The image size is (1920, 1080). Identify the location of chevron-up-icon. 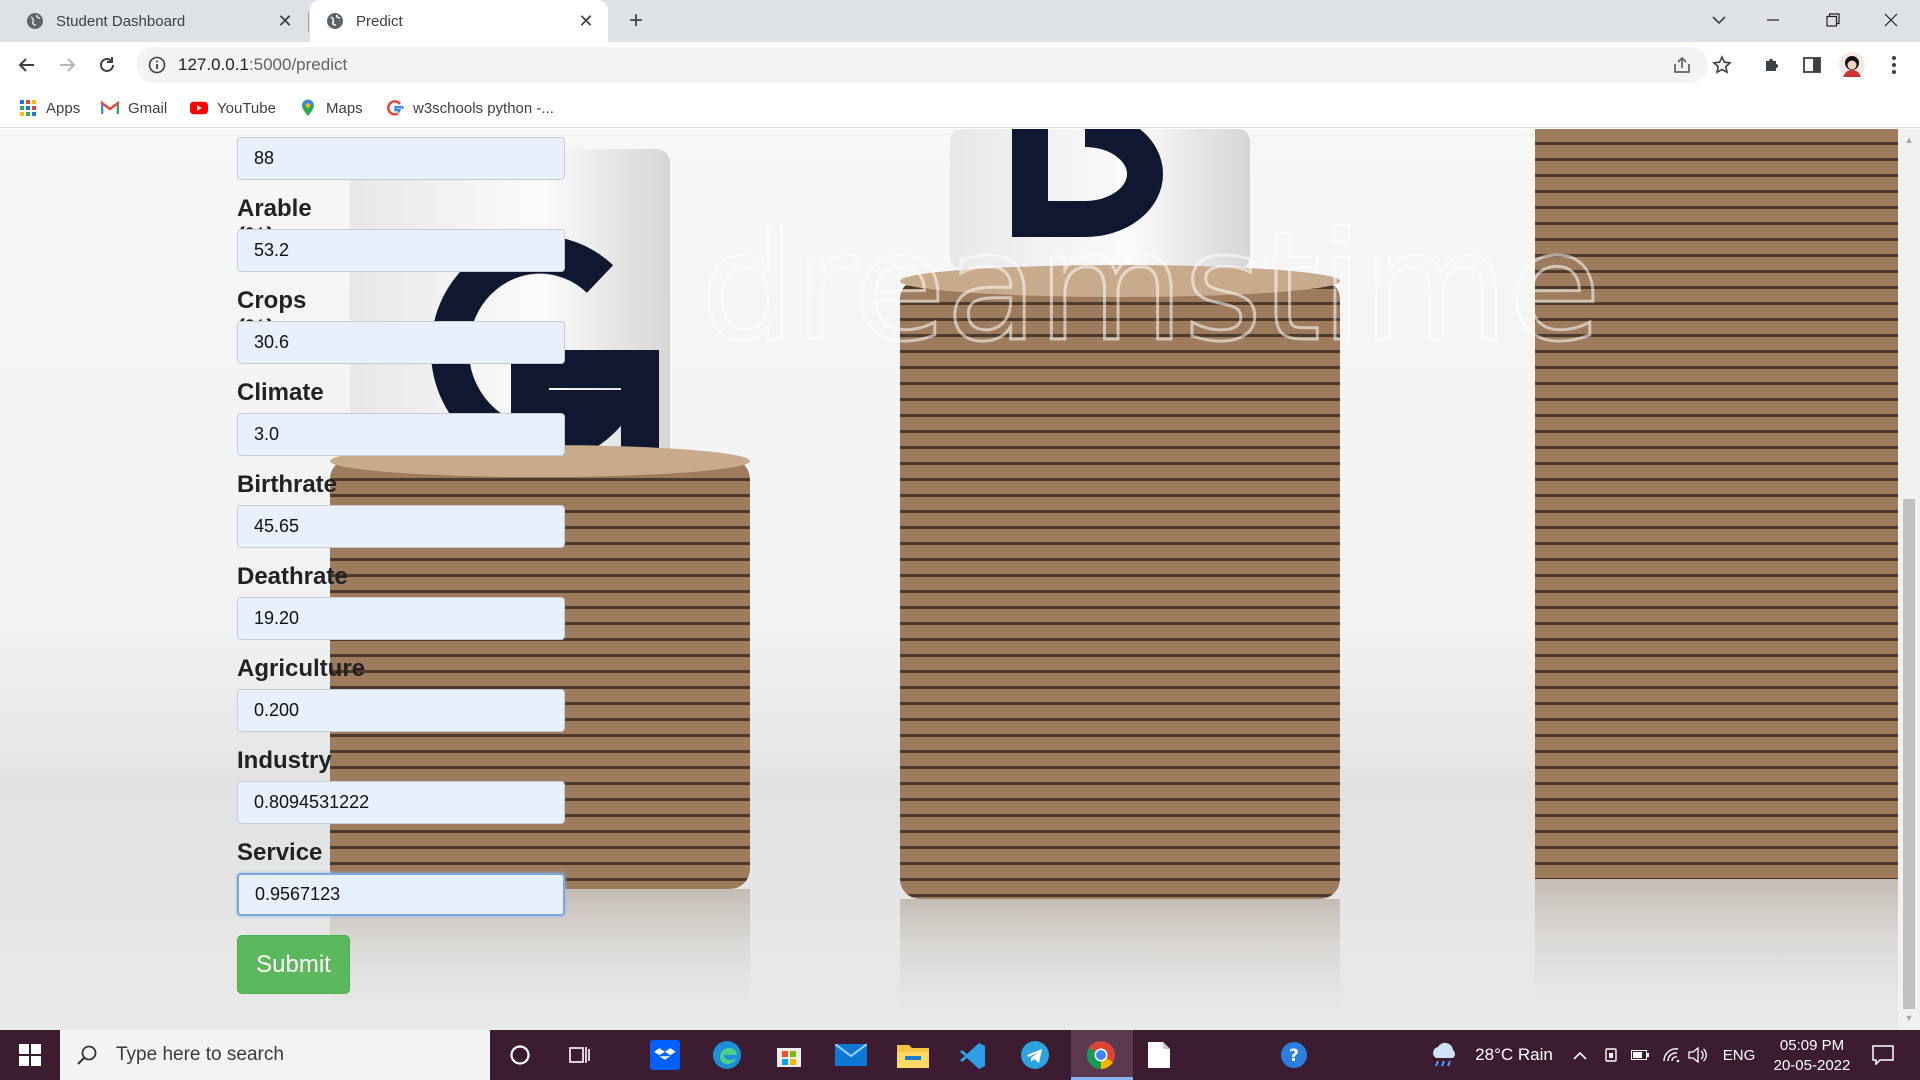
(1580, 1055).